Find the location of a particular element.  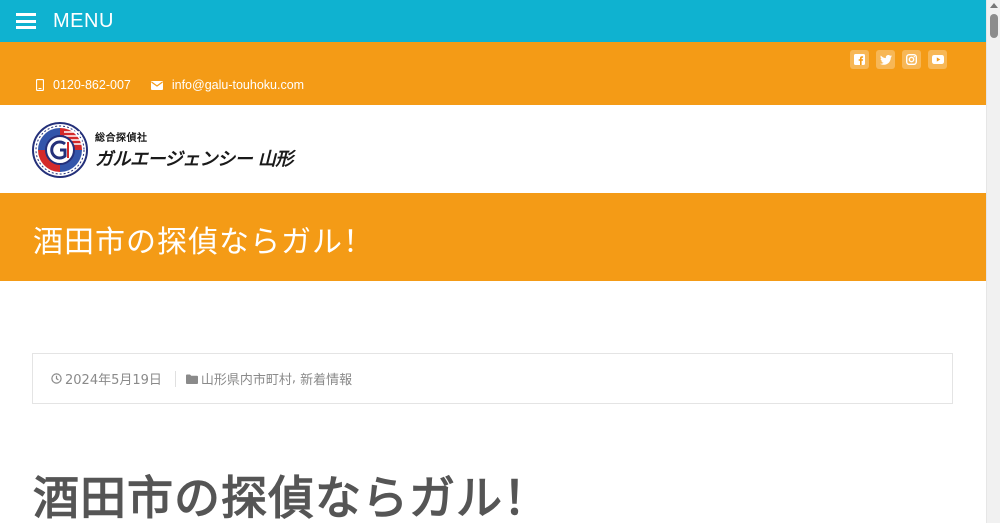

facebook-icon is located at coordinates (859, 59).